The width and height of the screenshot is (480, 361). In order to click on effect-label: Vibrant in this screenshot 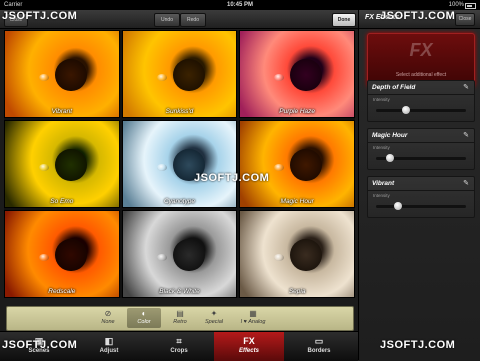, I will do `click(62, 111)`.